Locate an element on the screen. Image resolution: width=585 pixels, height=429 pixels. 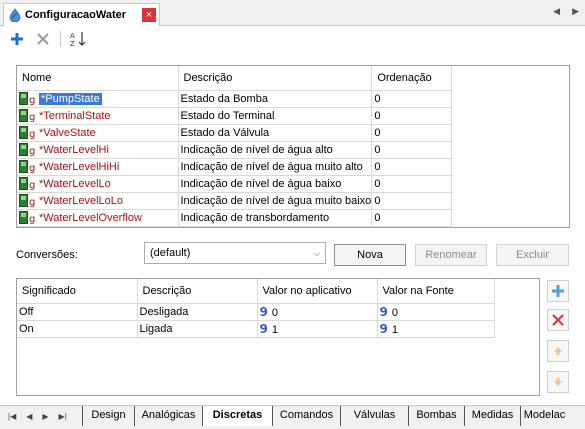
add-row-button is located at coordinates (558, 291).